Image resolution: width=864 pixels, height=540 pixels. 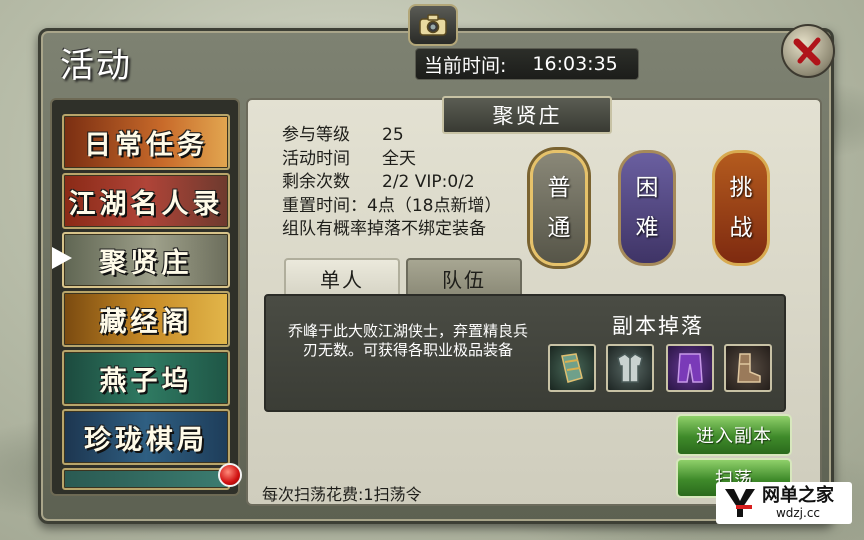 What do you see at coordinates (146, 319) in the screenshot?
I see `sidebar-item-sutra-pavilion: 藏经阁` at bounding box center [146, 319].